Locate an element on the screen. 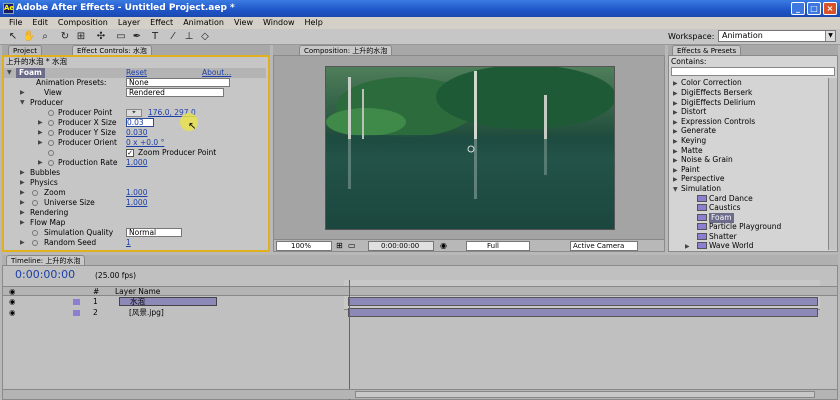 The width and height of the screenshot is (840, 400). tab-composition: Composition: 上升的水泡 is located at coordinates (346, 50).